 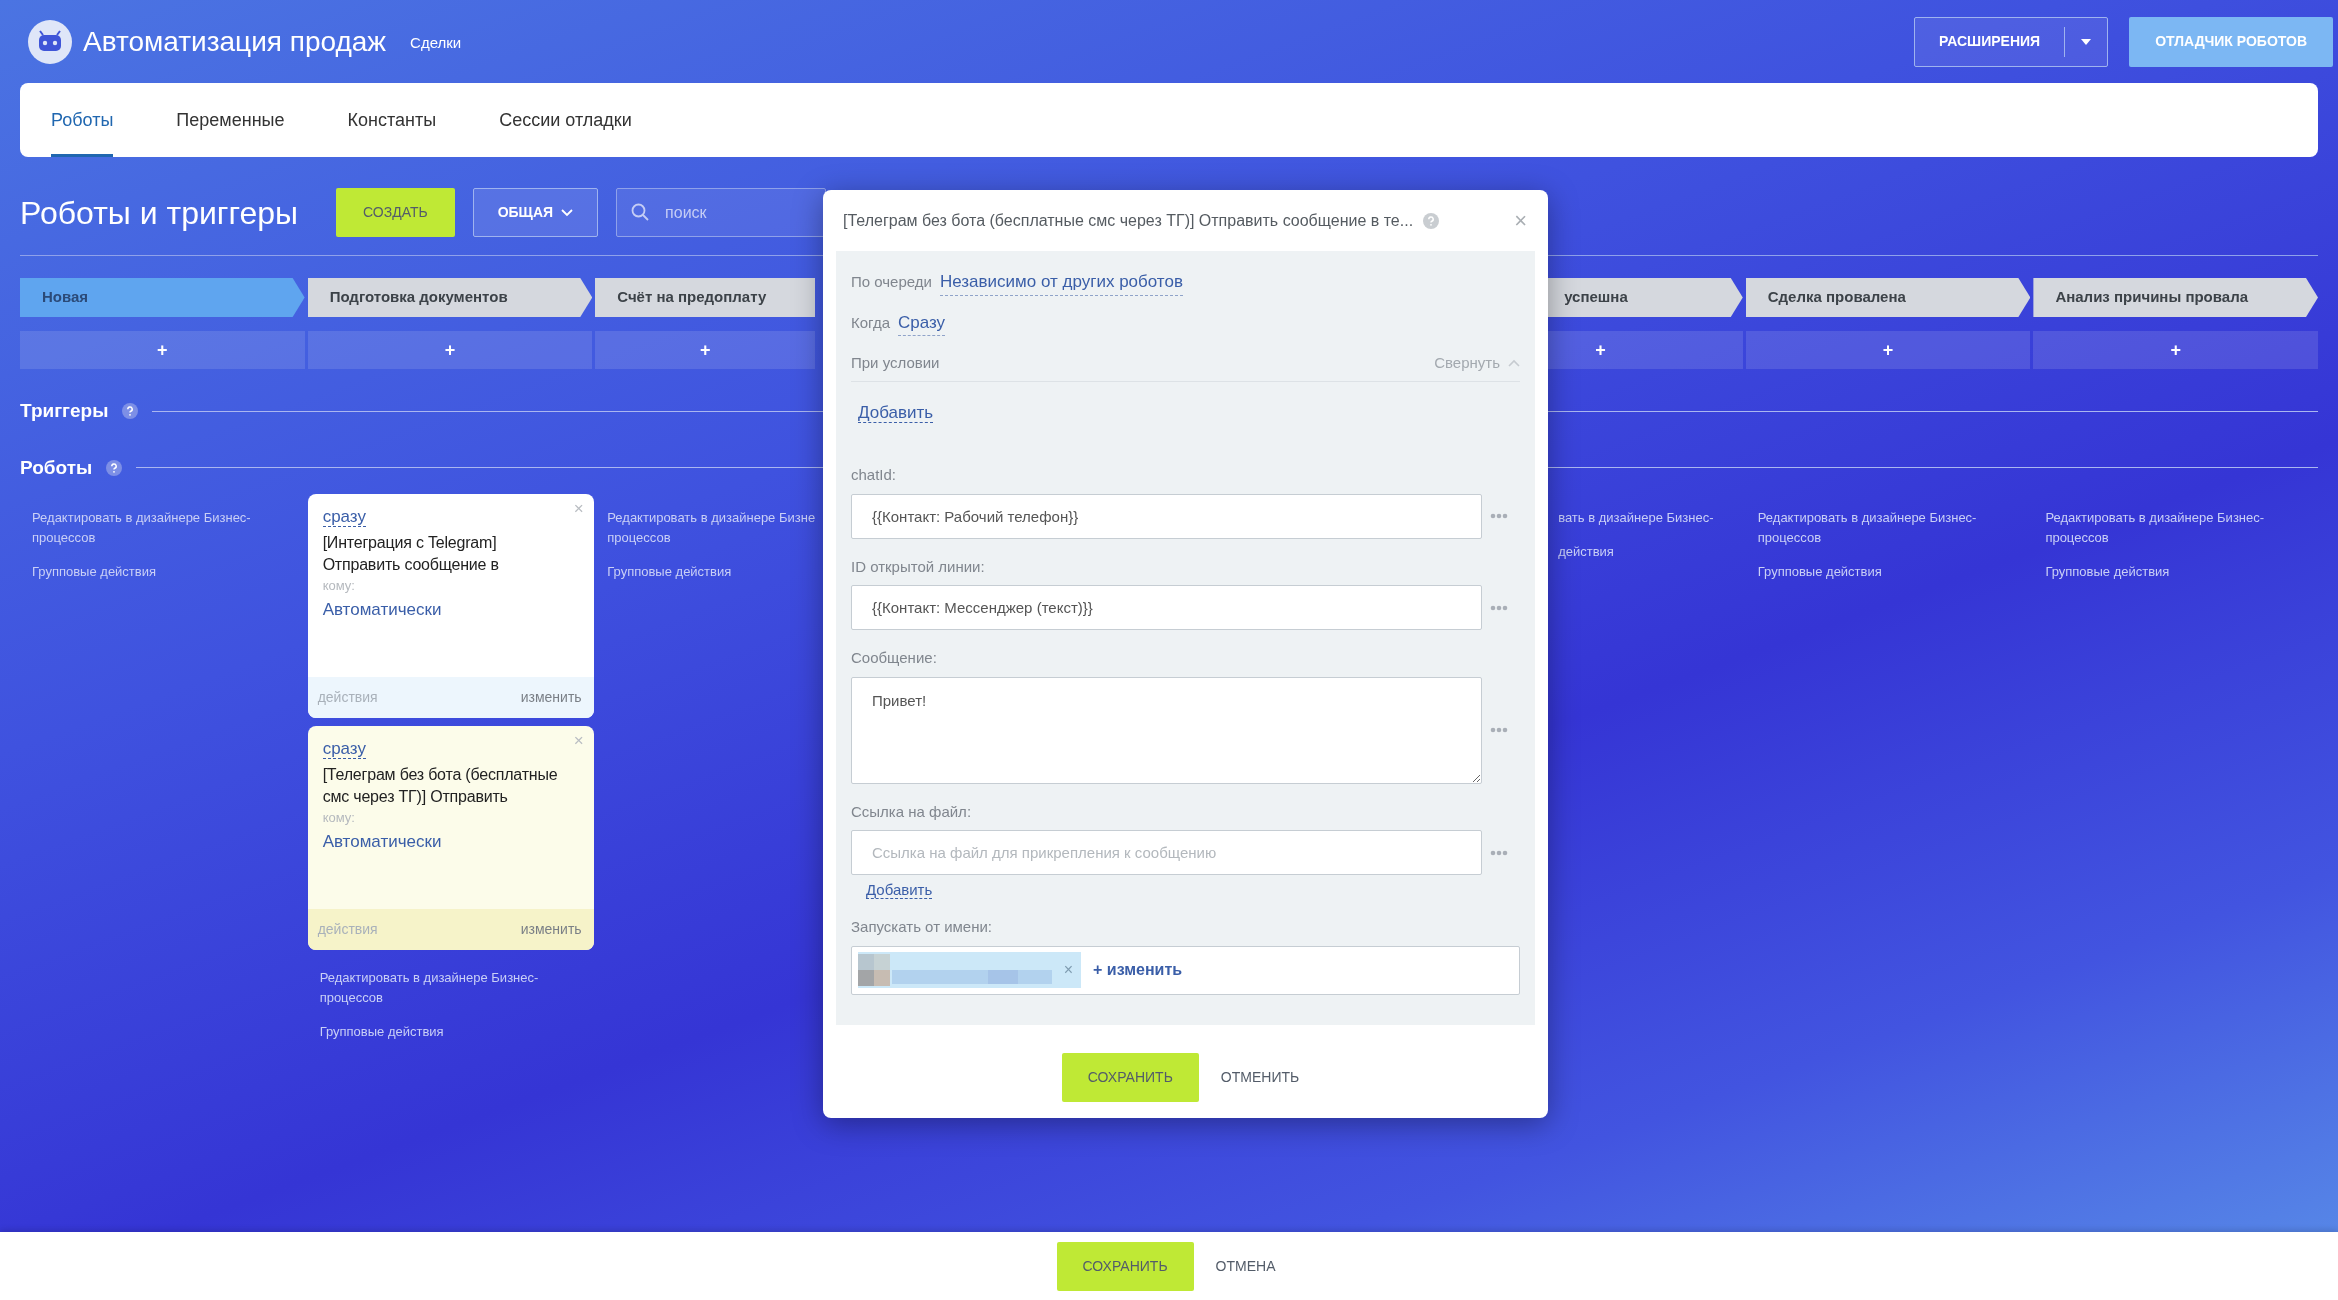 I want to click on add-condition-link: Добавить, so click(x=896, y=412).